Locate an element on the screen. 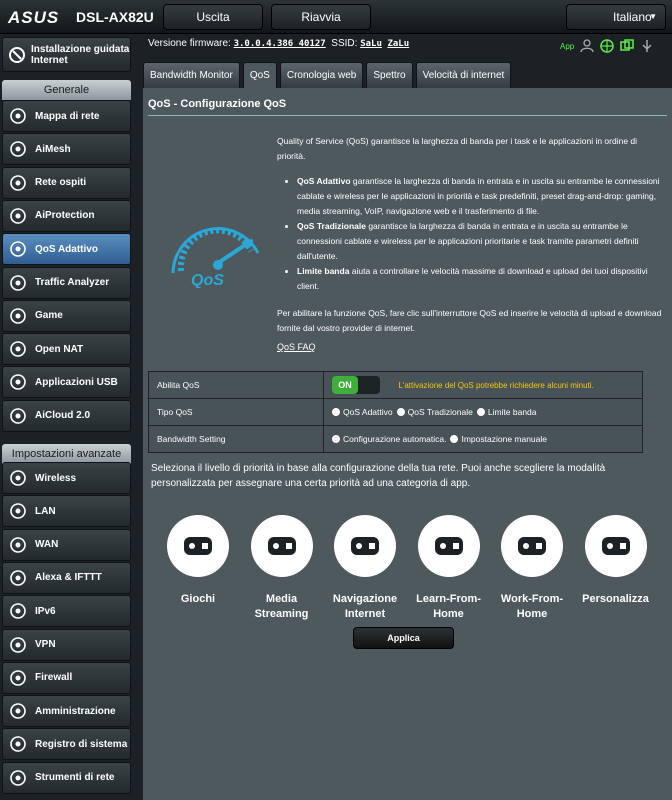 This screenshot has width=672, height=800. sidebar-item-system-log: Registro di sistema is located at coordinates (66, 744).